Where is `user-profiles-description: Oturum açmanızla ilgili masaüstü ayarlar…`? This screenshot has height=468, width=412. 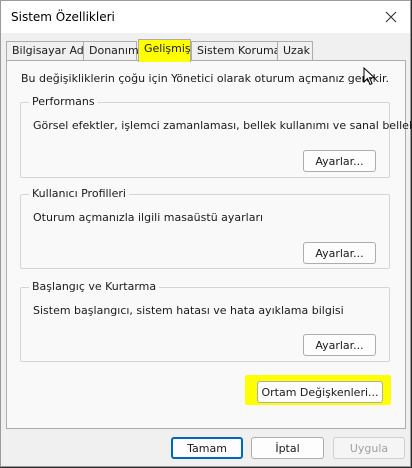
user-profiles-description: Oturum açmanızla ilgili masaüstü ayarlar… is located at coordinates (148, 217).